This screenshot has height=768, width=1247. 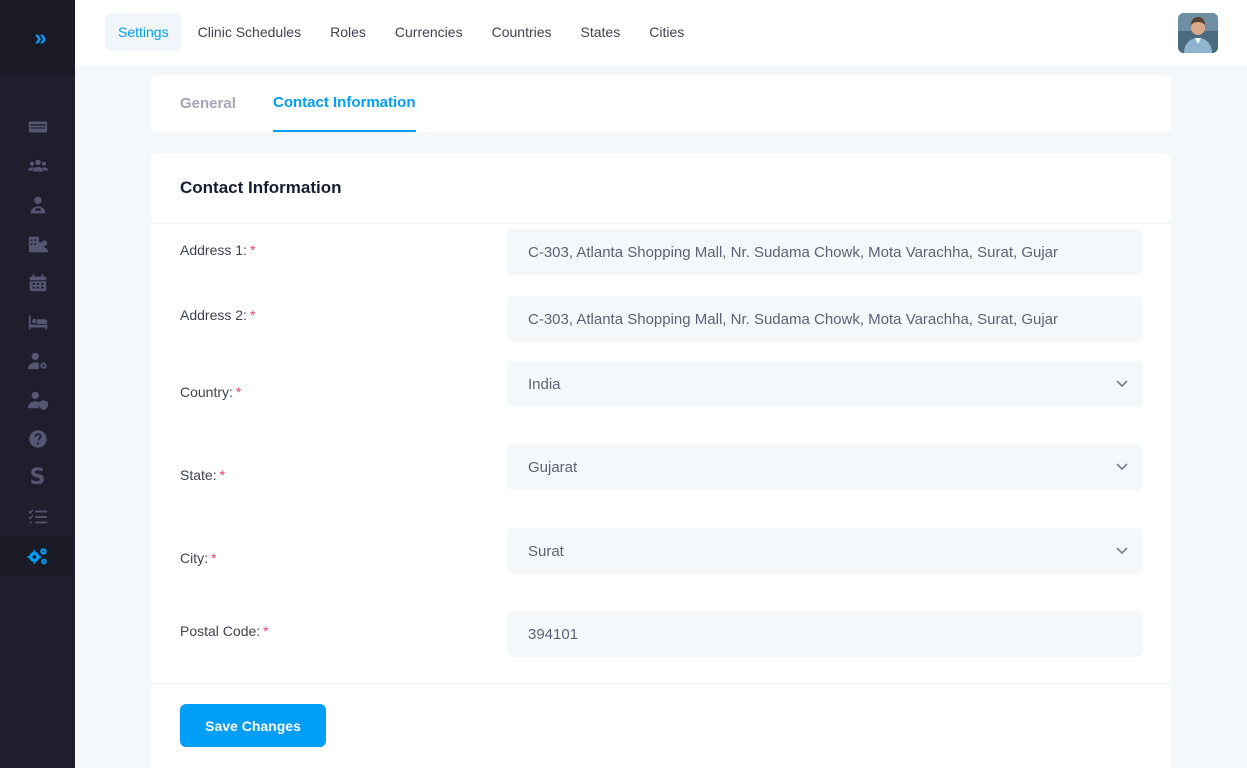 I want to click on sidebar-item-help, so click(x=37, y=438).